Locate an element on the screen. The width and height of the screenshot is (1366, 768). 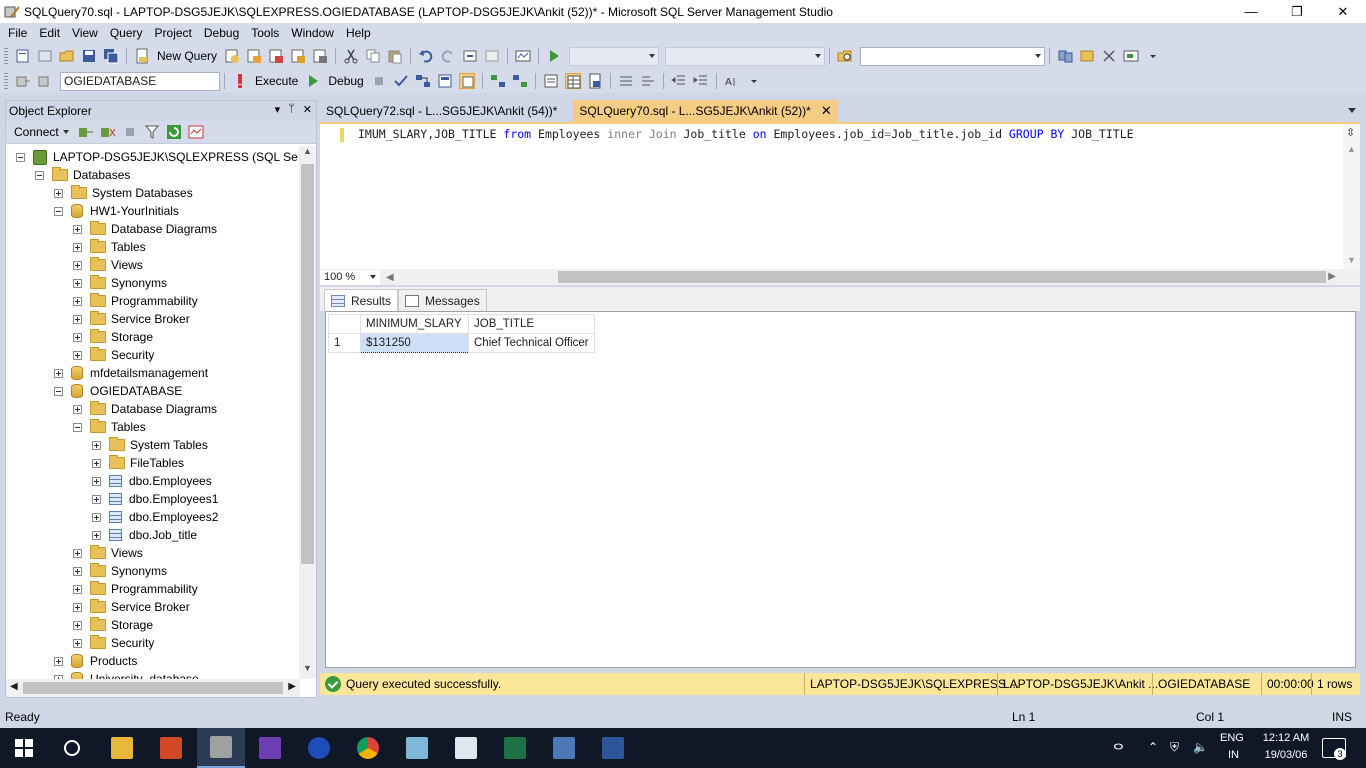
new-project-icon is located at coordinates (23, 56).